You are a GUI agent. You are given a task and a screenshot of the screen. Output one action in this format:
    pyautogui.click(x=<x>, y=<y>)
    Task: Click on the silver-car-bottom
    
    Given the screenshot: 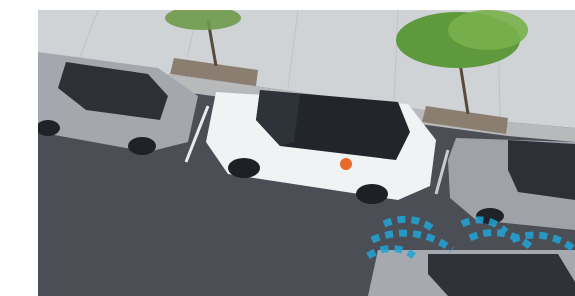 What is the action you would take?
    pyautogui.click(x=471, y=273)
    